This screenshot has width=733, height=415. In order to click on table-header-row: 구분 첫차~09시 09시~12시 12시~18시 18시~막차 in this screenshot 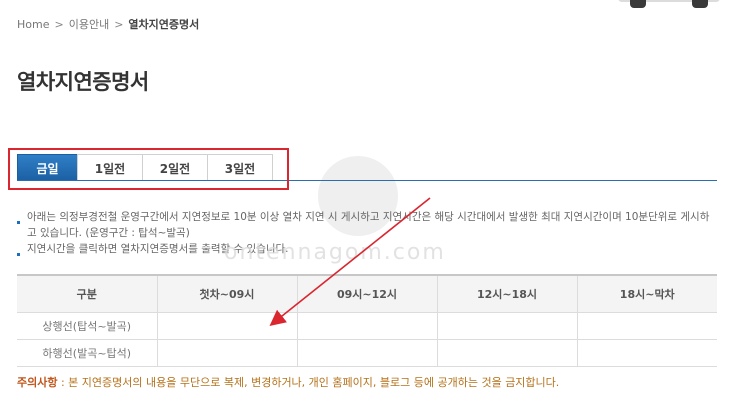, I will do `click(367, 293)`.